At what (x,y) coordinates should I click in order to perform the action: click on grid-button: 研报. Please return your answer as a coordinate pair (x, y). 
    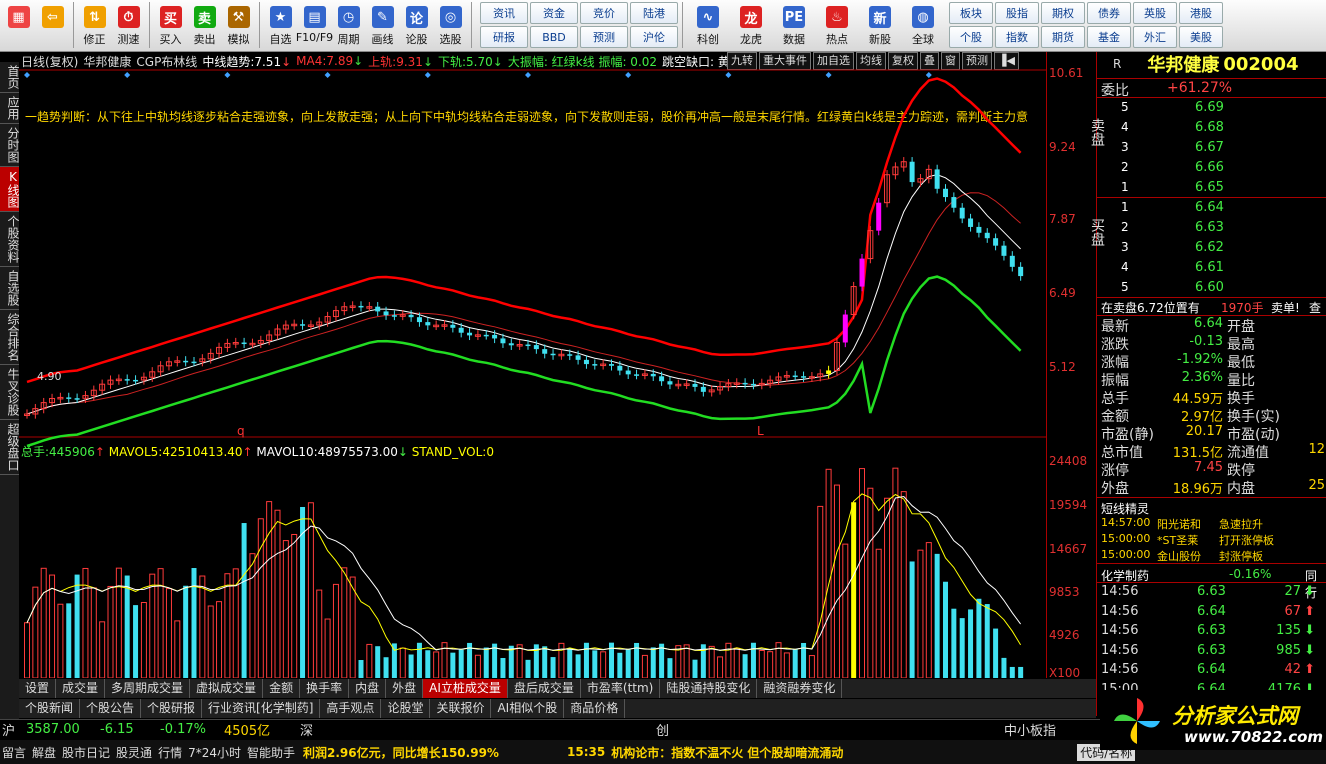
    Looking at the image, I should click on (504, 37).